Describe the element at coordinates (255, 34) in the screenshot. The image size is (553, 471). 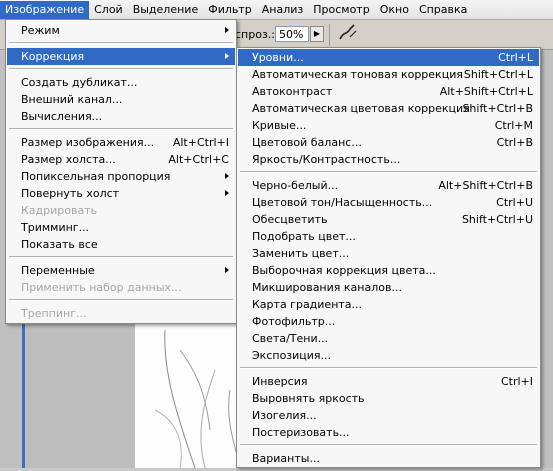
I see `flow-label: спроз.:` at that location.